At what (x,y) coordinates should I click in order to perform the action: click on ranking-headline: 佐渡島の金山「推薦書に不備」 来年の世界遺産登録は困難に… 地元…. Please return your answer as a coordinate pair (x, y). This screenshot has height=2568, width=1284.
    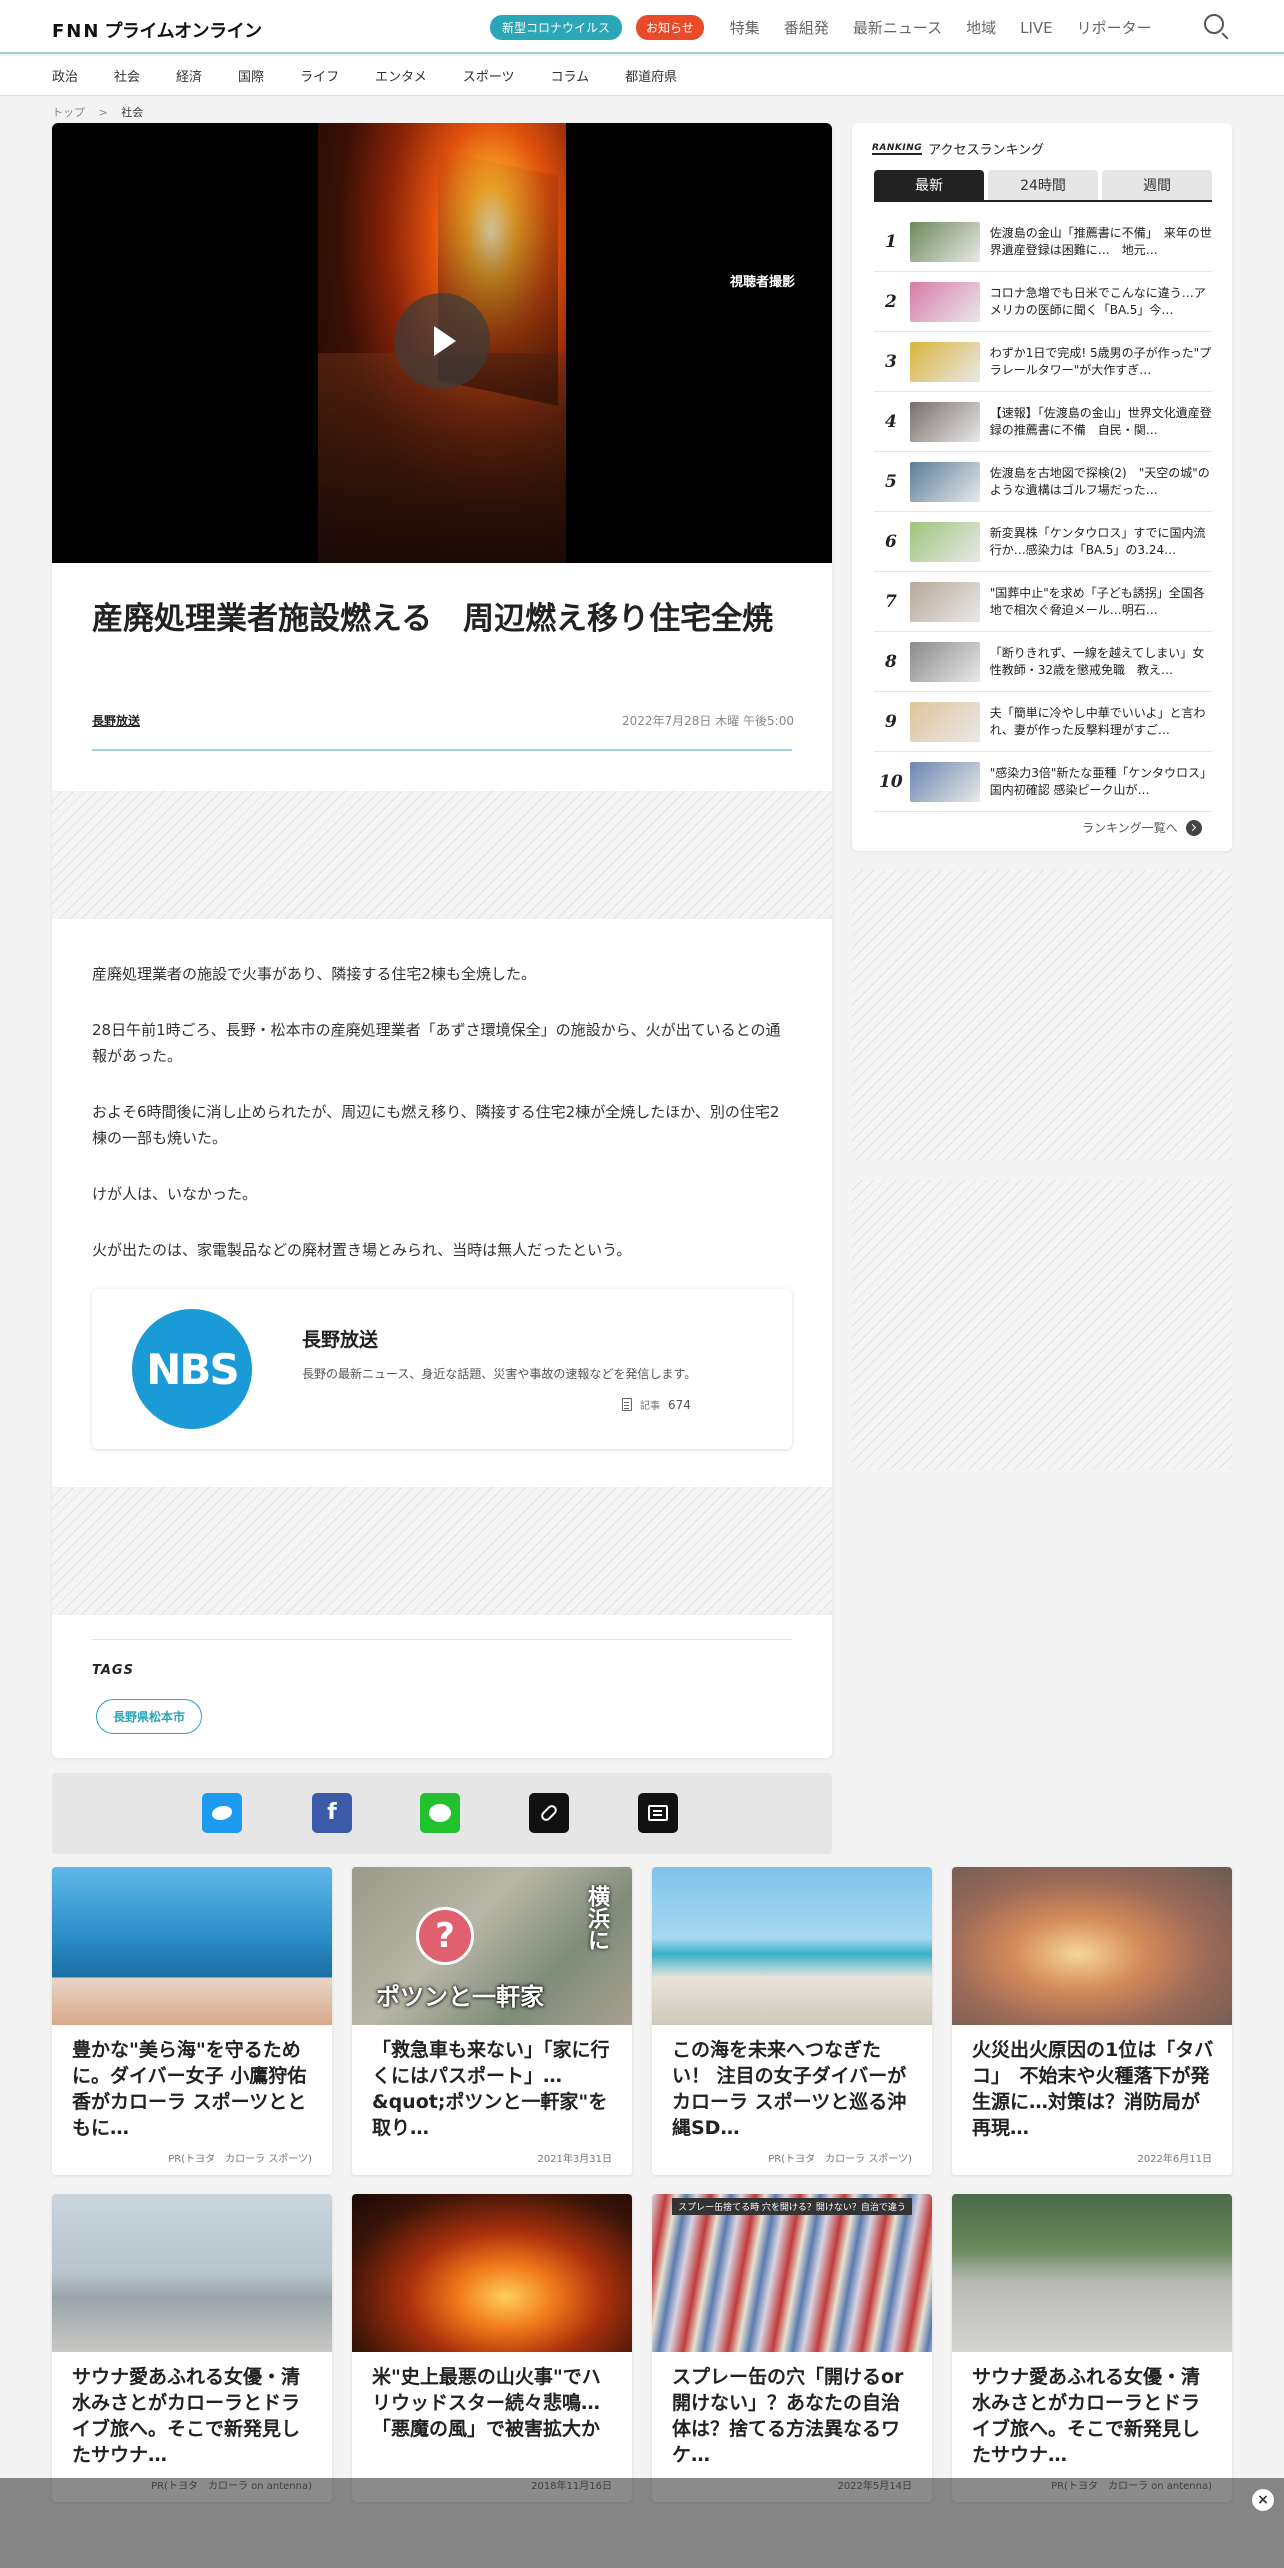
    Looking at the image, I should click on (1100, 241).